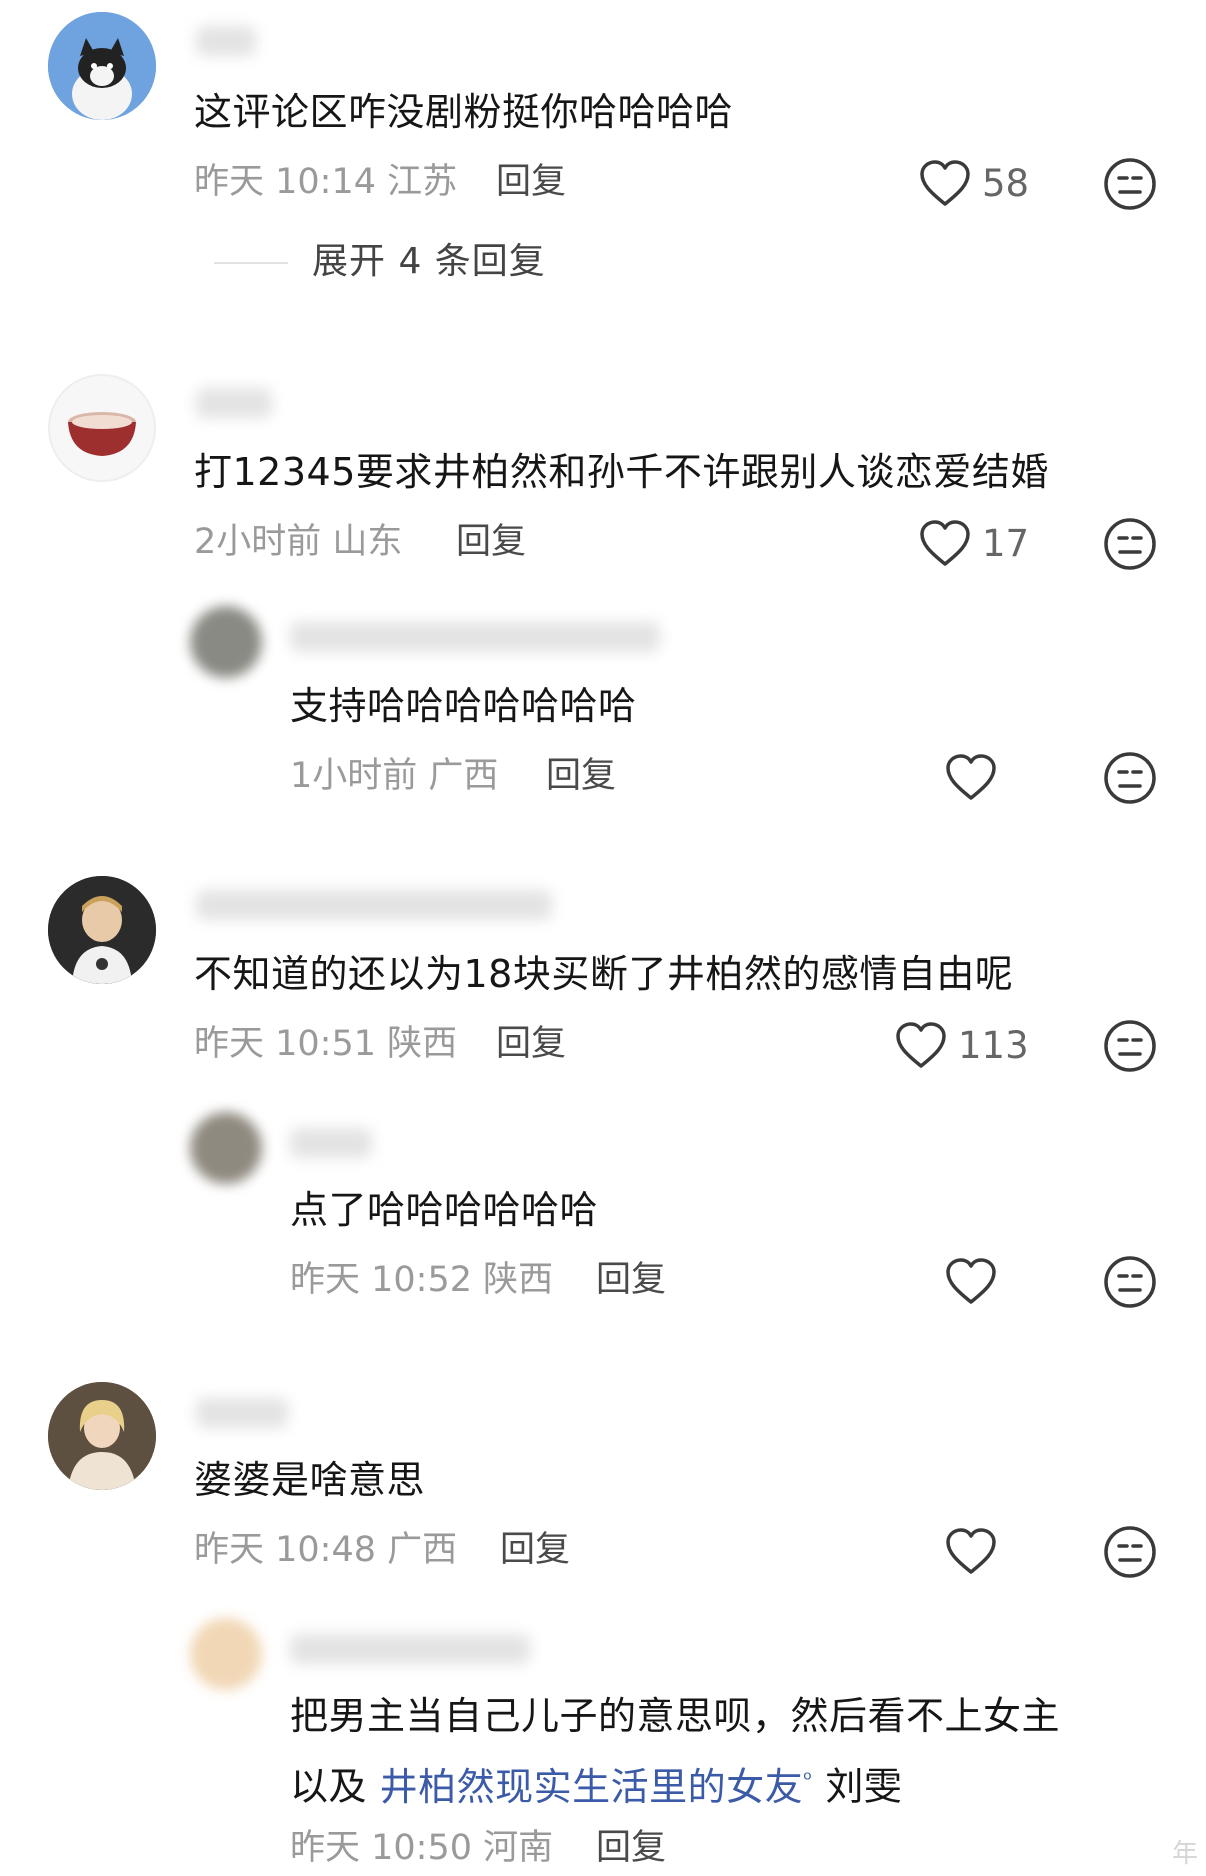 The image size is (1206, 1876). I want to click on comment-meta: 1小时前 广西, so click(394, 776).